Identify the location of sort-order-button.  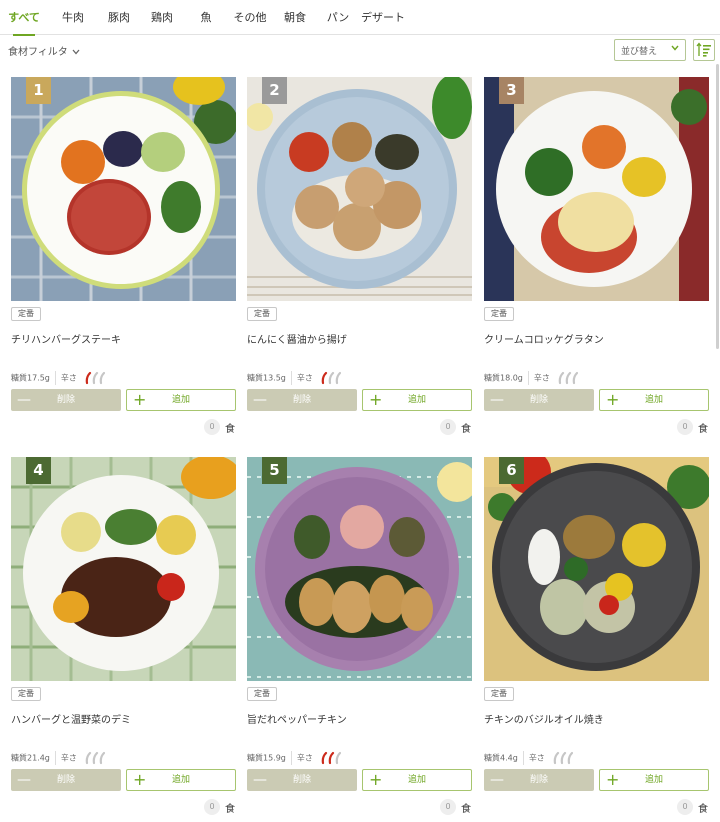
(704, 50).